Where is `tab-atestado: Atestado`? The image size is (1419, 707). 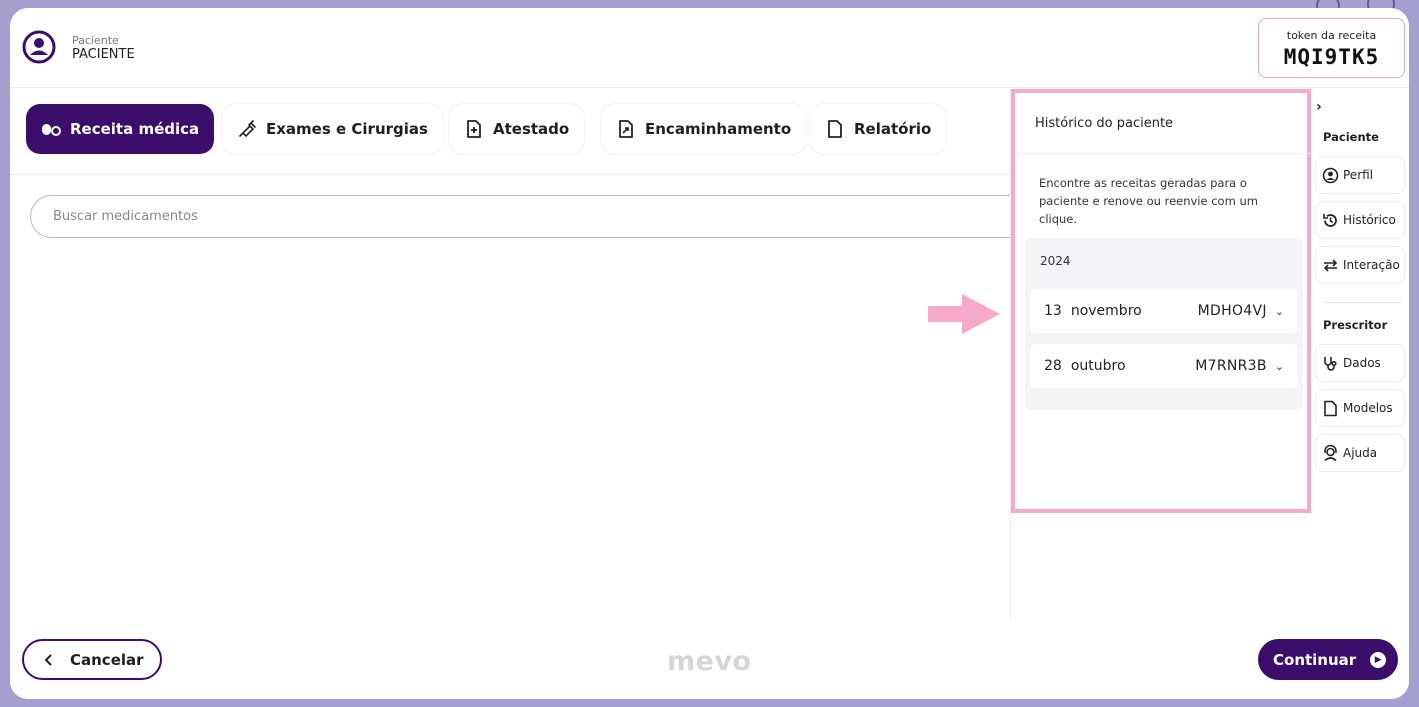 tab-atestado: Atestado is located at coordinates (517, 129).